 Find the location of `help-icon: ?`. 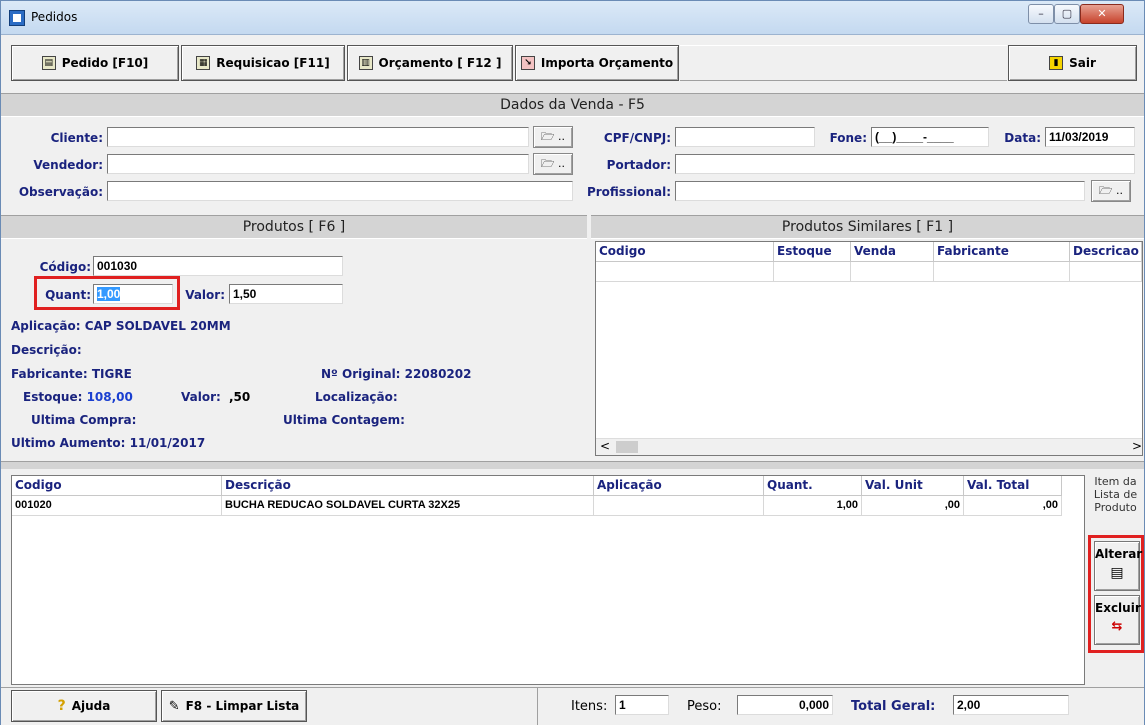

help-icon: ? is located at coordinates (61, 706).